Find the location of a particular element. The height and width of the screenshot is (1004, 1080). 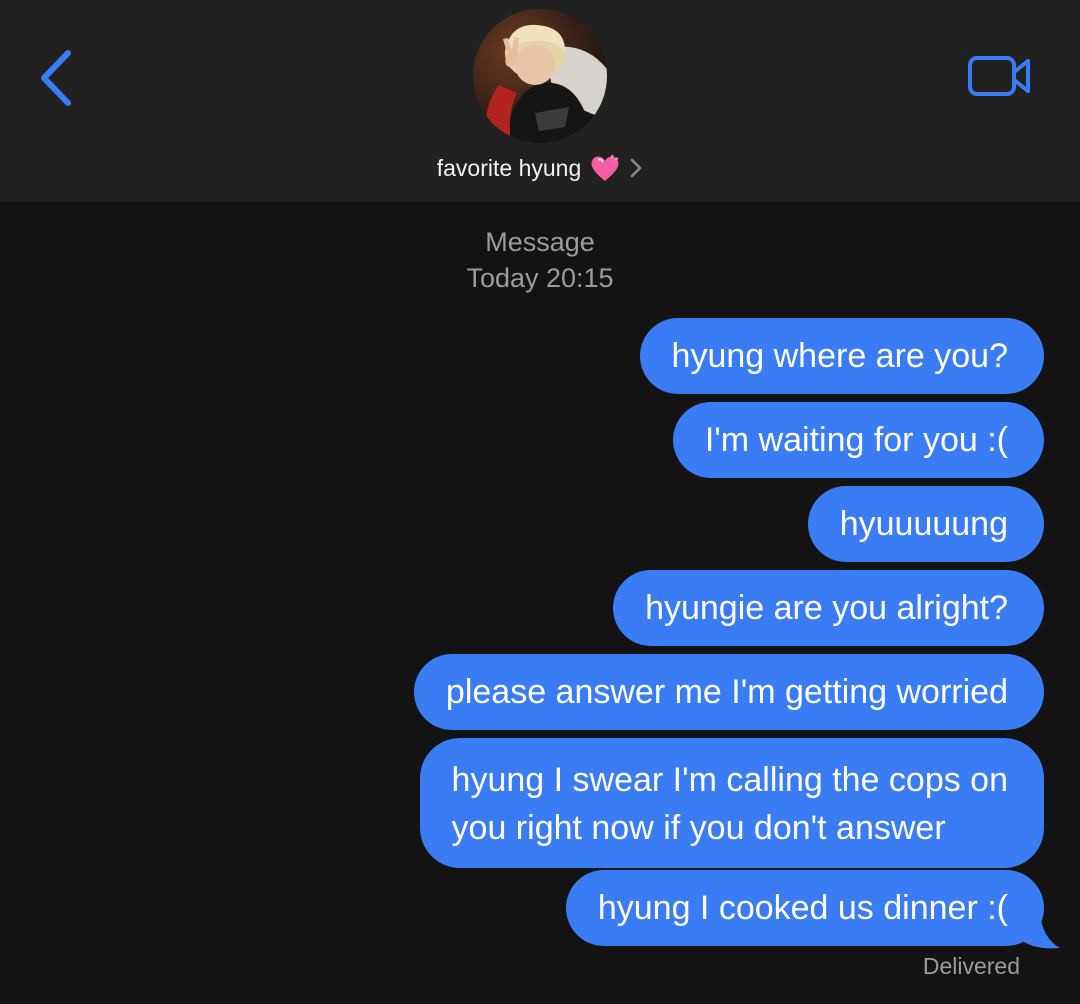

sent-message-bubble: hyung where are you? is located at coordinates (841, 356).